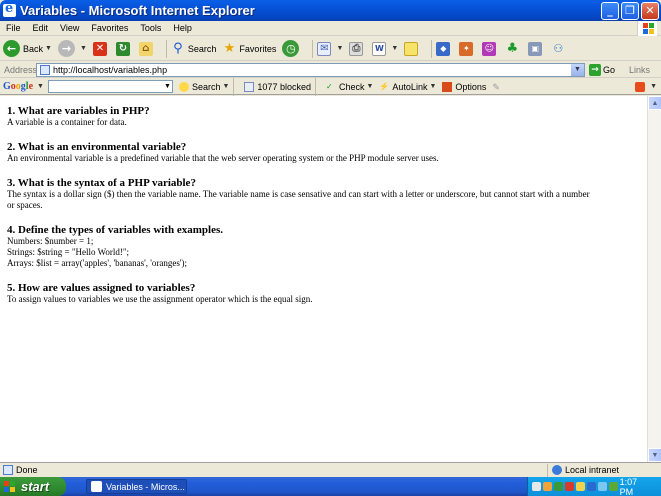  I want to click on print-button: ⎙, so click(357, 48).